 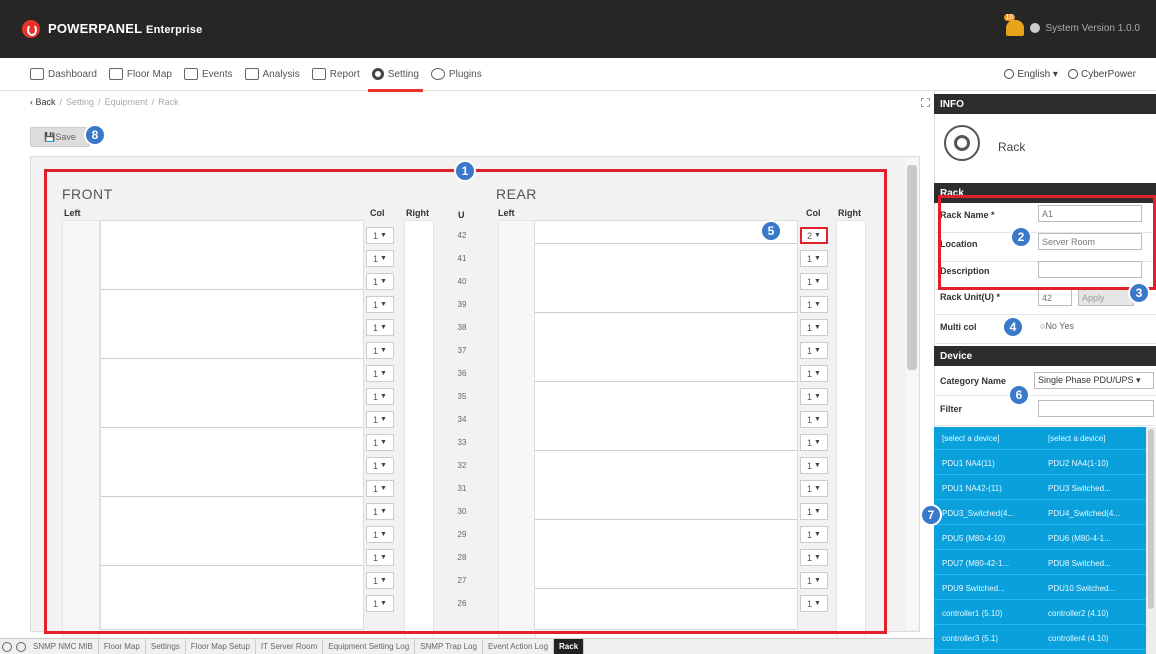 What do you see at coordinates (962, 143) in the screenshot?
I see `rack-gear-icon` at bounding box center [962, 143].